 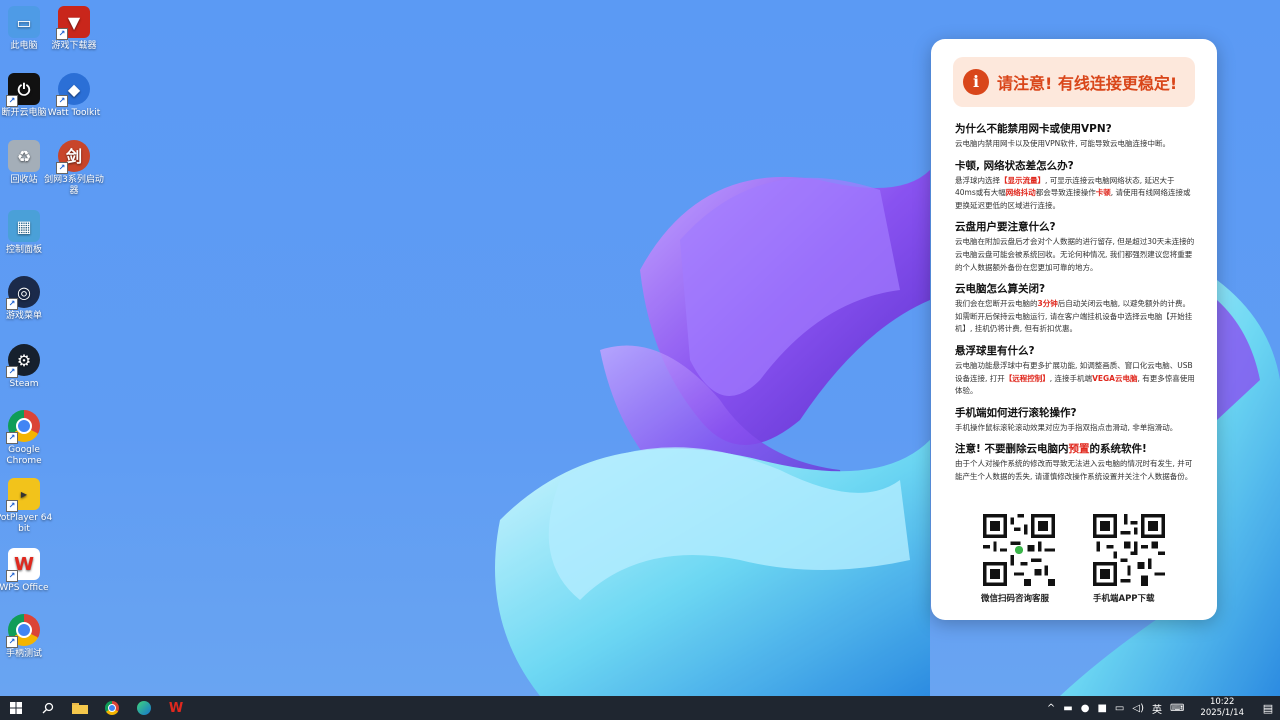 What do you see at coordinates (976, 82) in the screenshot?
I see `info-icon: i` at bounding box center [976, 82].